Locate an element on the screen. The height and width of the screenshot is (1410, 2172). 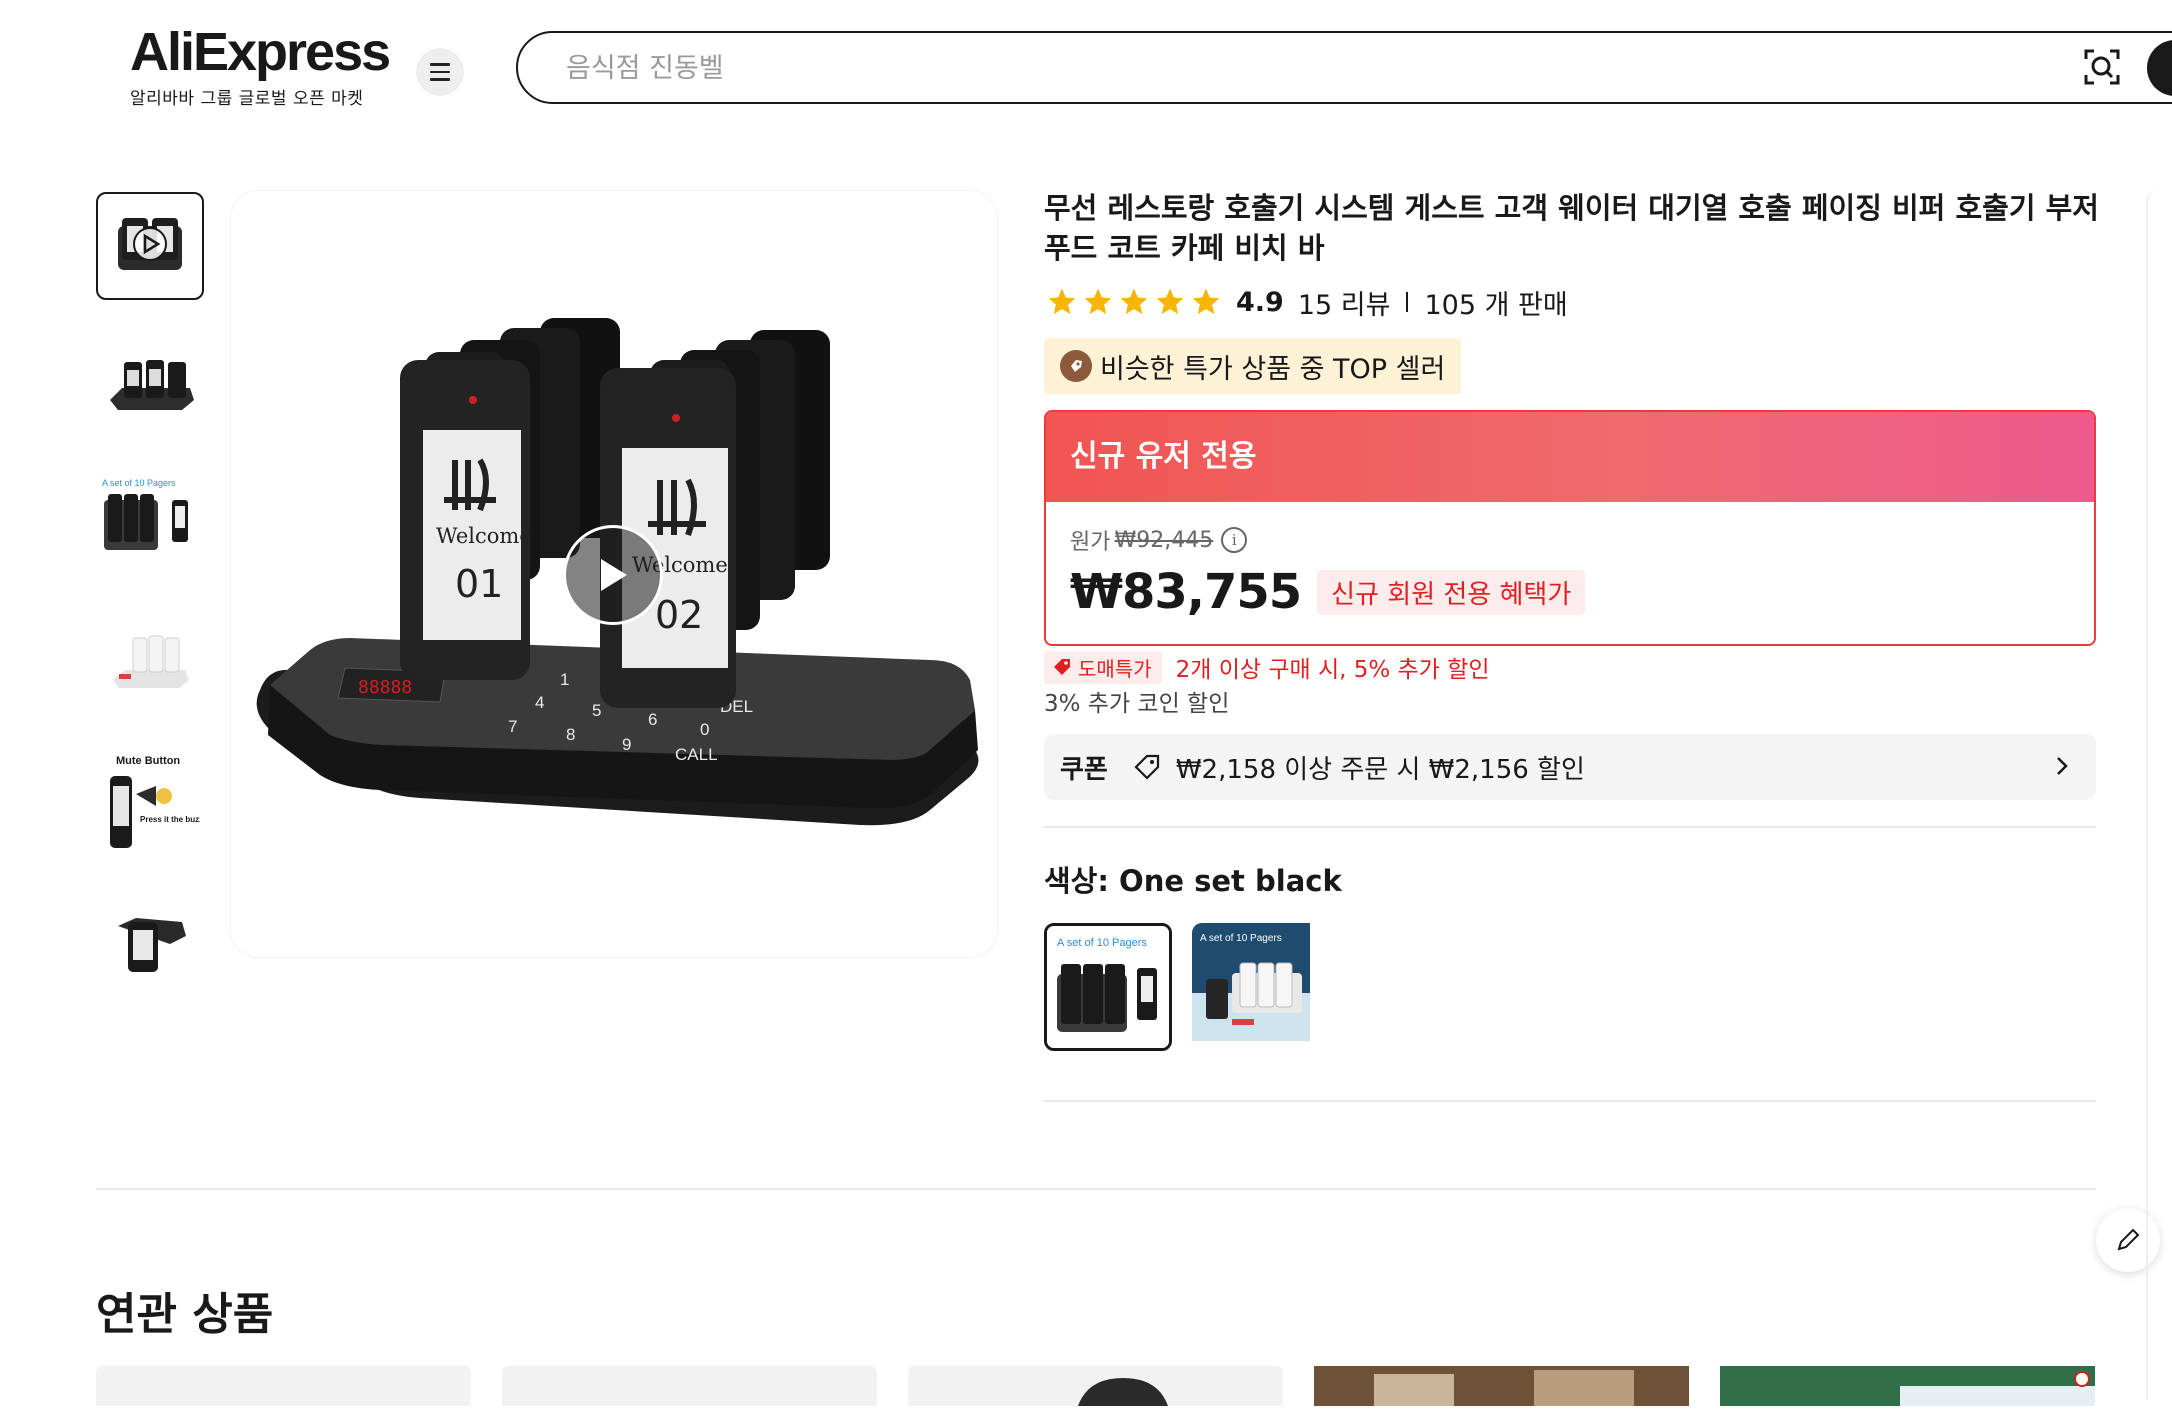
rating-score: 4.9 is located at coordinates (1260, 302).